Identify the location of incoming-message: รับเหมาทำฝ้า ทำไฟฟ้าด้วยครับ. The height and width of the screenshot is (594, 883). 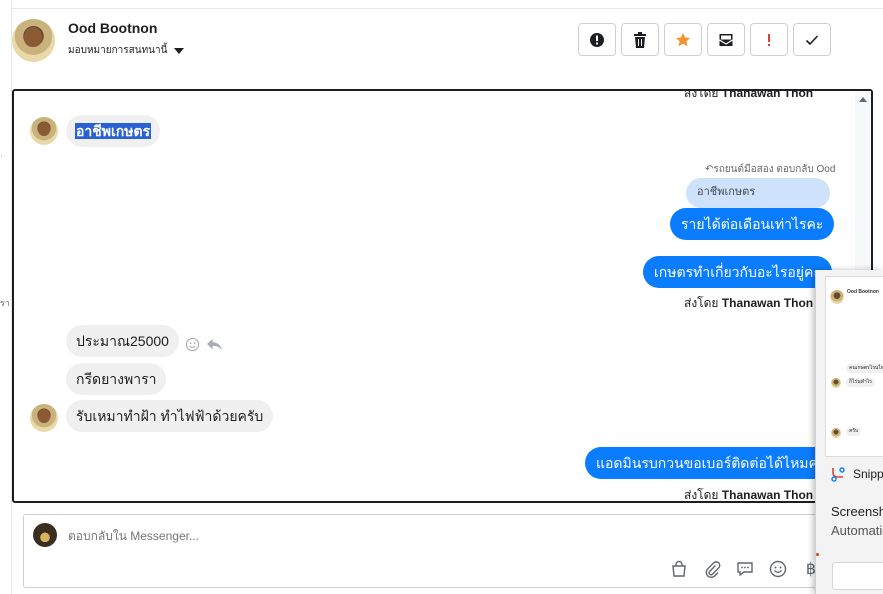
(170, 416).